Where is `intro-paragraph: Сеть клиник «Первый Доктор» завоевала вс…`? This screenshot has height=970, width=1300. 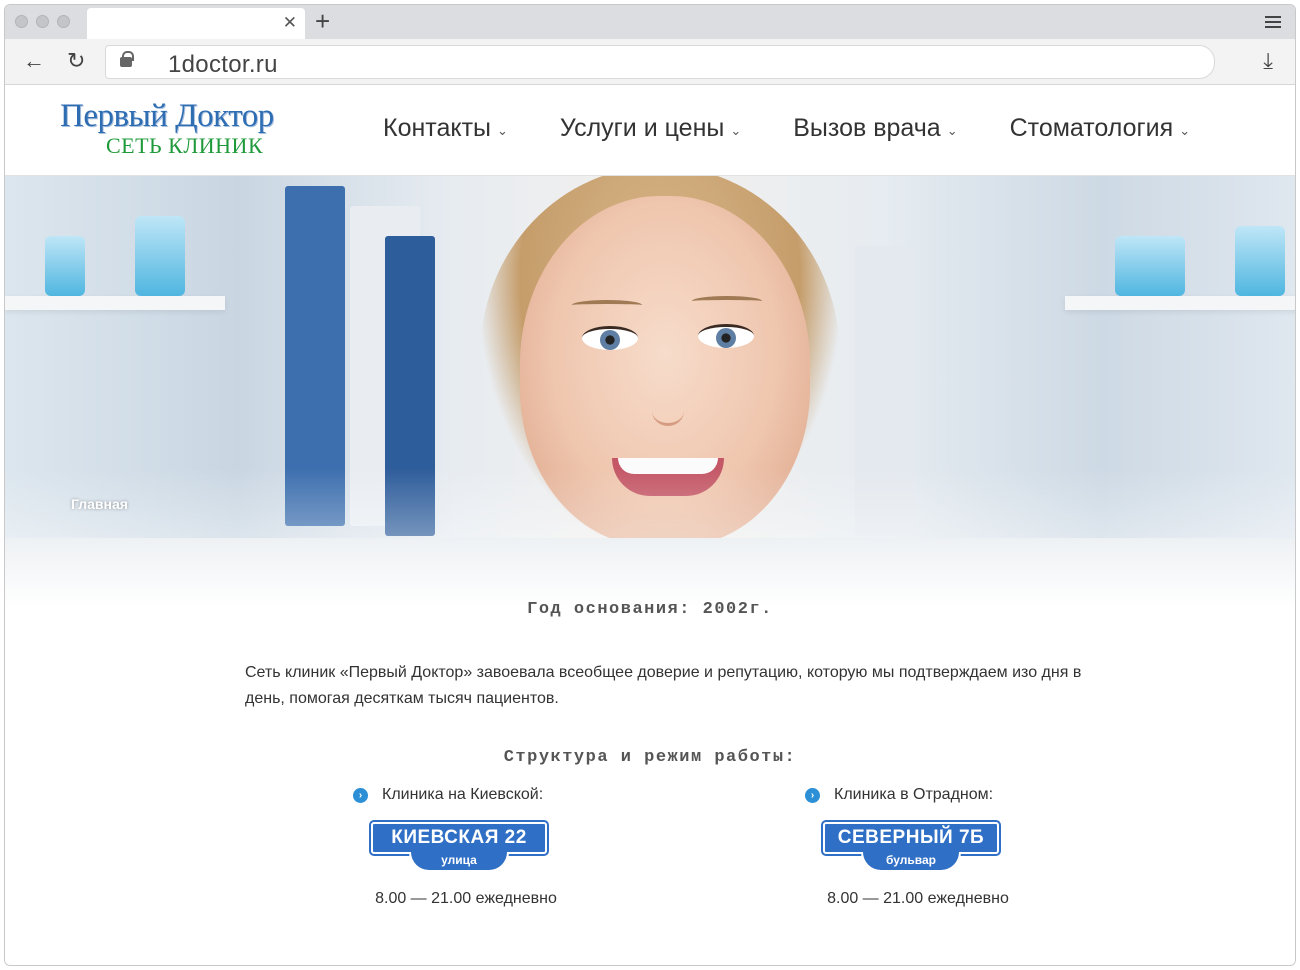 intro-paragraph: Сеть клиник «Первый Доктор» завоевала вс… is located at coordinates (663, 685).